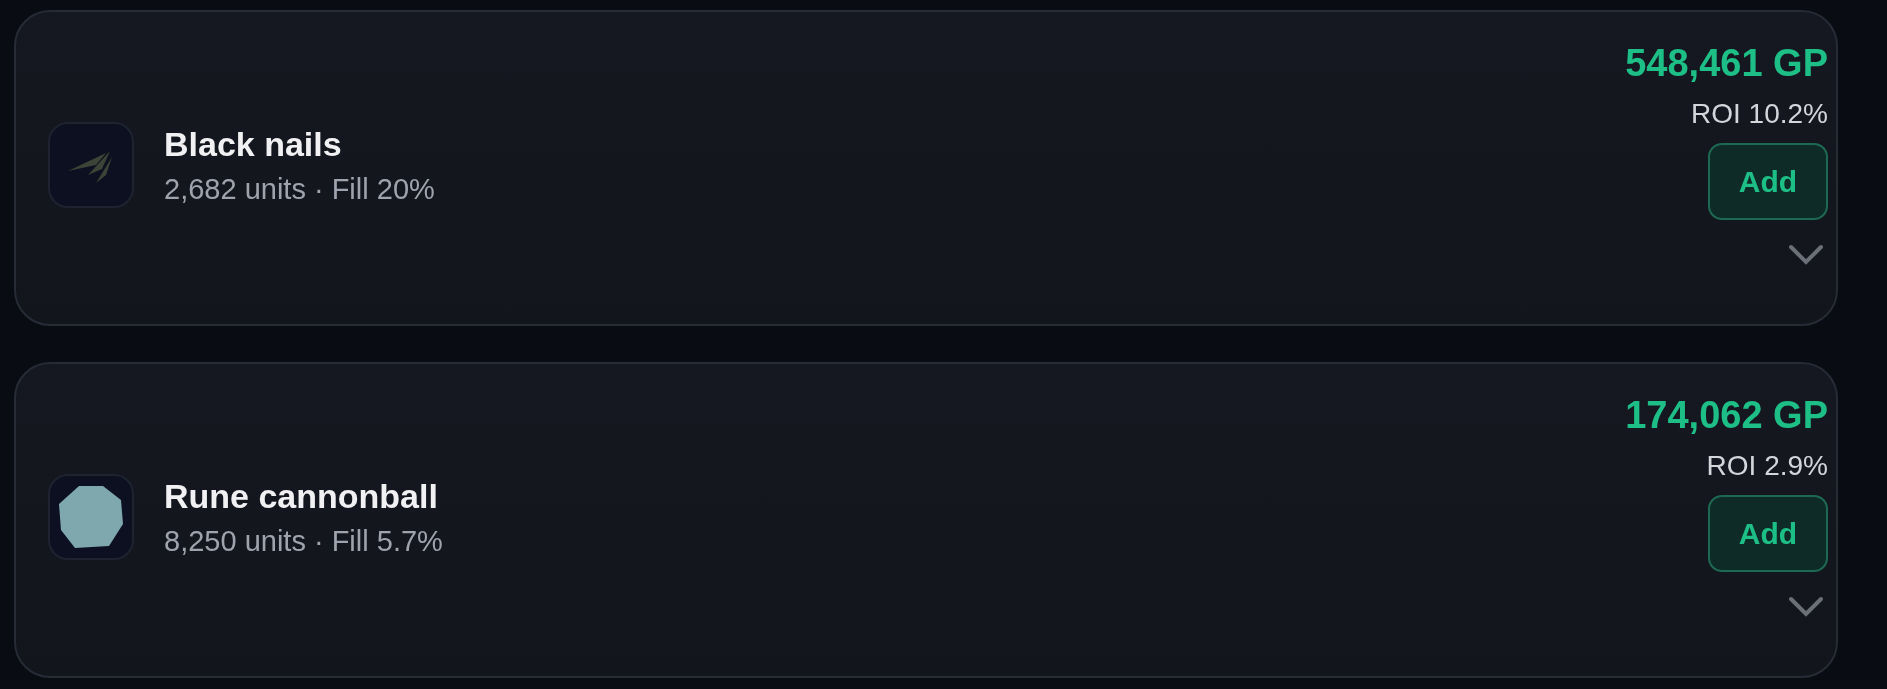  I want to click on cannonball-icon, so click(91, 517).